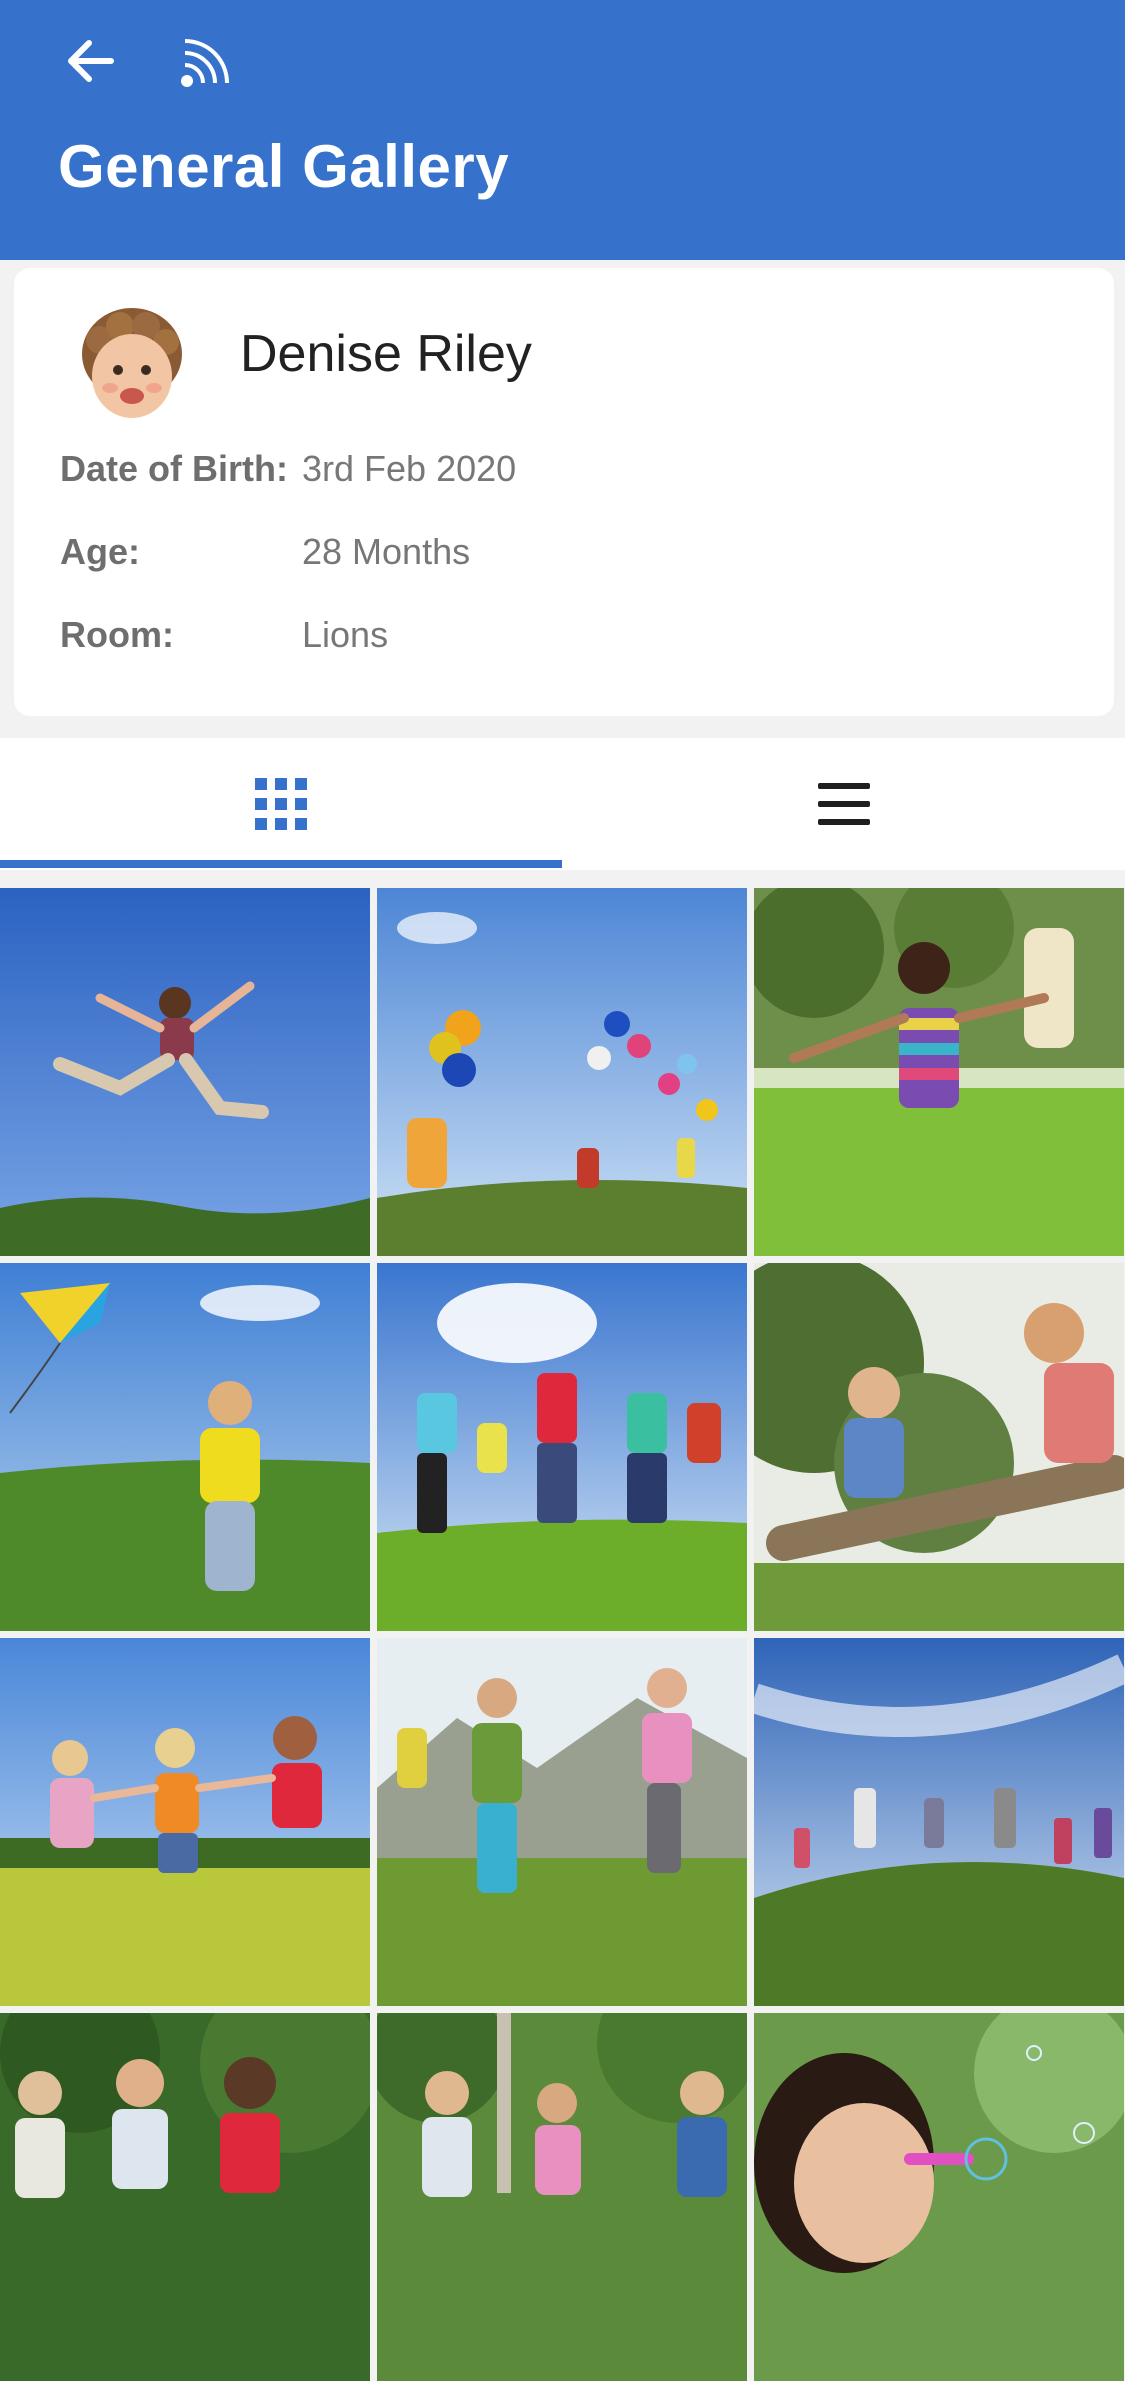  I want to click on grid-icon, so click(281, 804).